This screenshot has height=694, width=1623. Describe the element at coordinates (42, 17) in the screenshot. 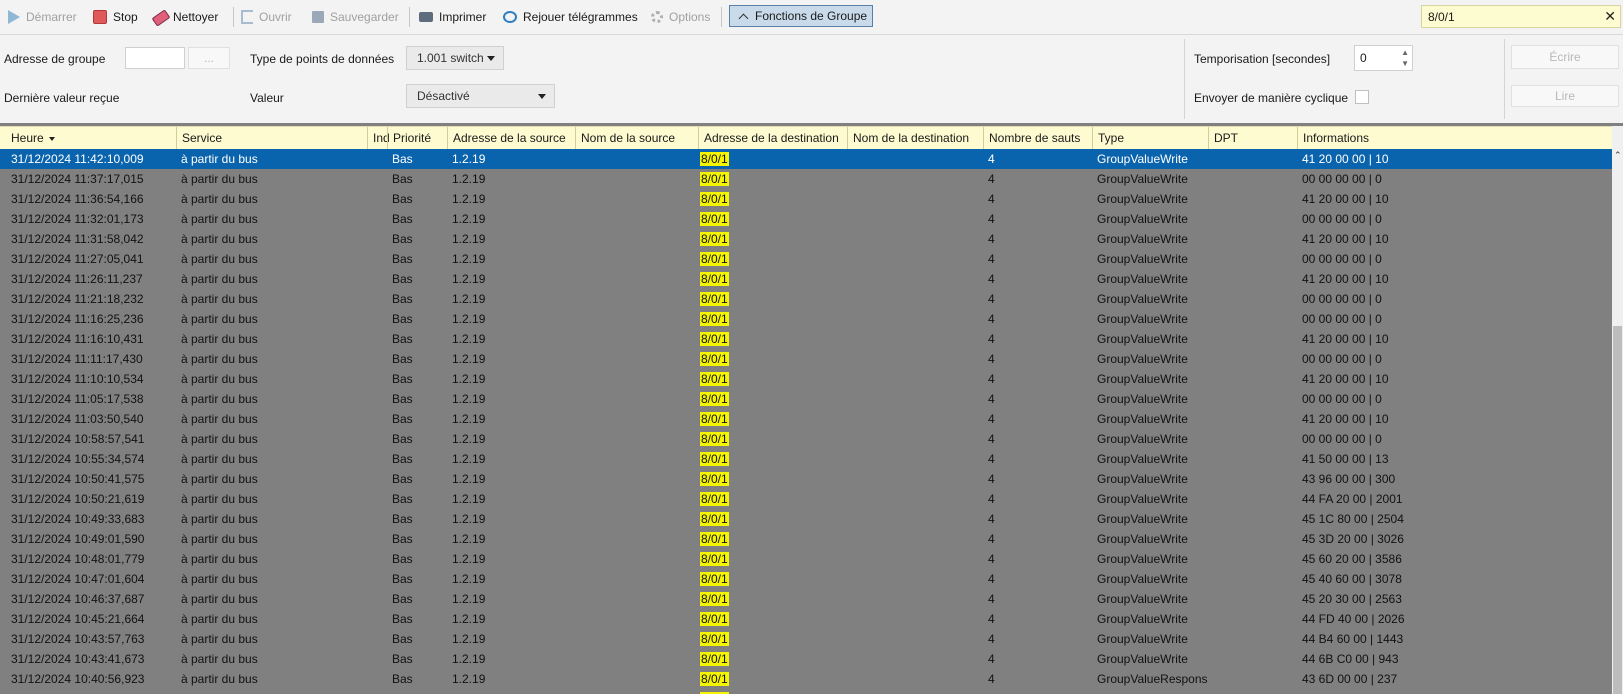

I see `start-button: Démarrer` at that location.